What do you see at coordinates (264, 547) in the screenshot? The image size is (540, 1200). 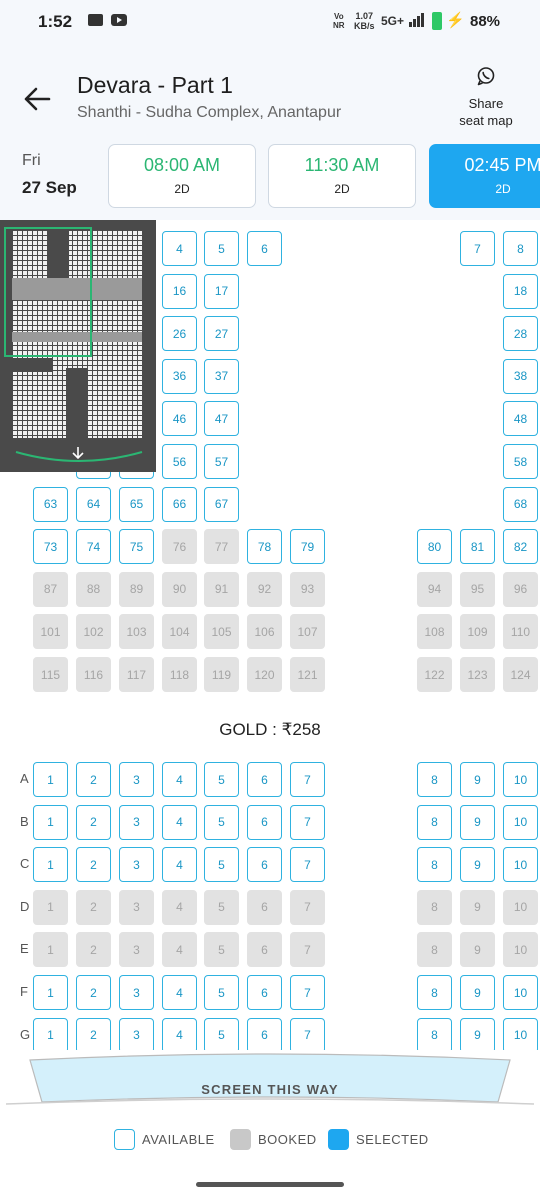 I see `seat-available: 78` at bounding box center [264, 547].